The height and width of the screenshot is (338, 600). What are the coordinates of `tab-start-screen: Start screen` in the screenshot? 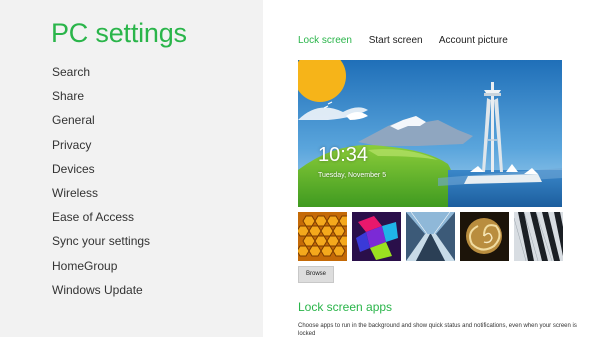 It's located at (396, 40).